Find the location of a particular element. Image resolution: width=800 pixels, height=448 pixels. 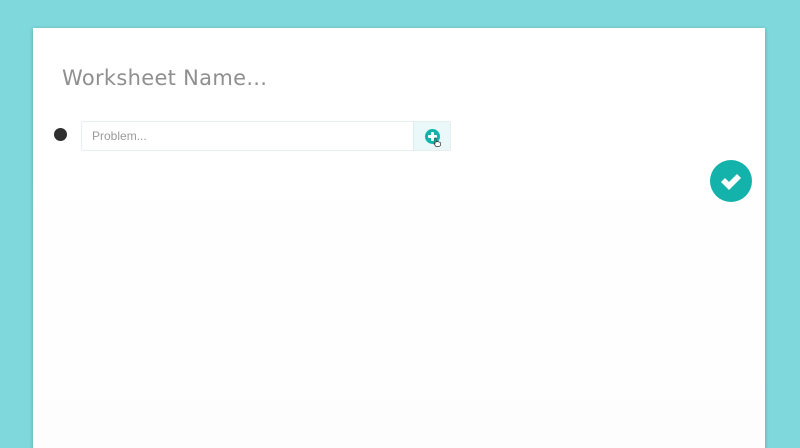

problem-row is located at coordinates (266, 136).